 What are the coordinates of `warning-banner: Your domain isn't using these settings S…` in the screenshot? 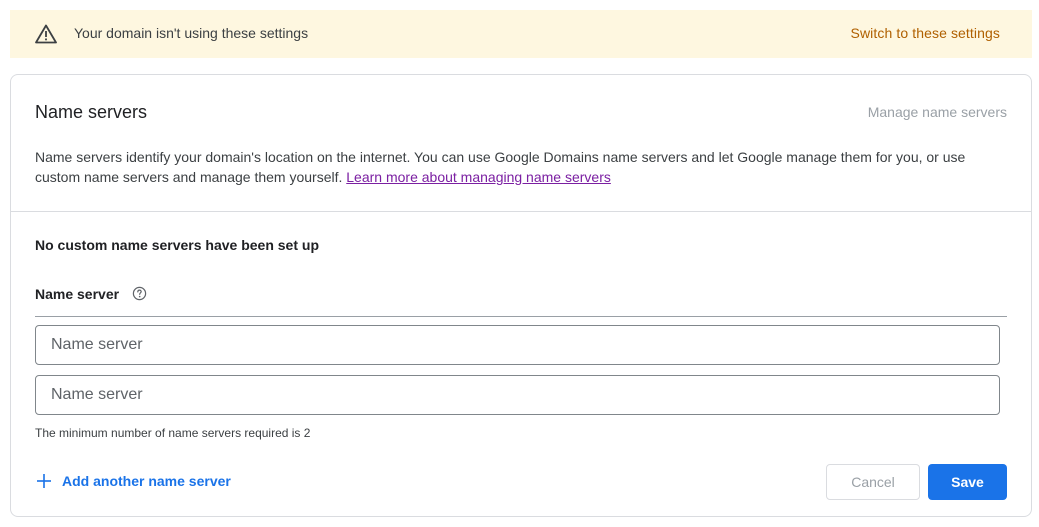 It's located at (521, 34).